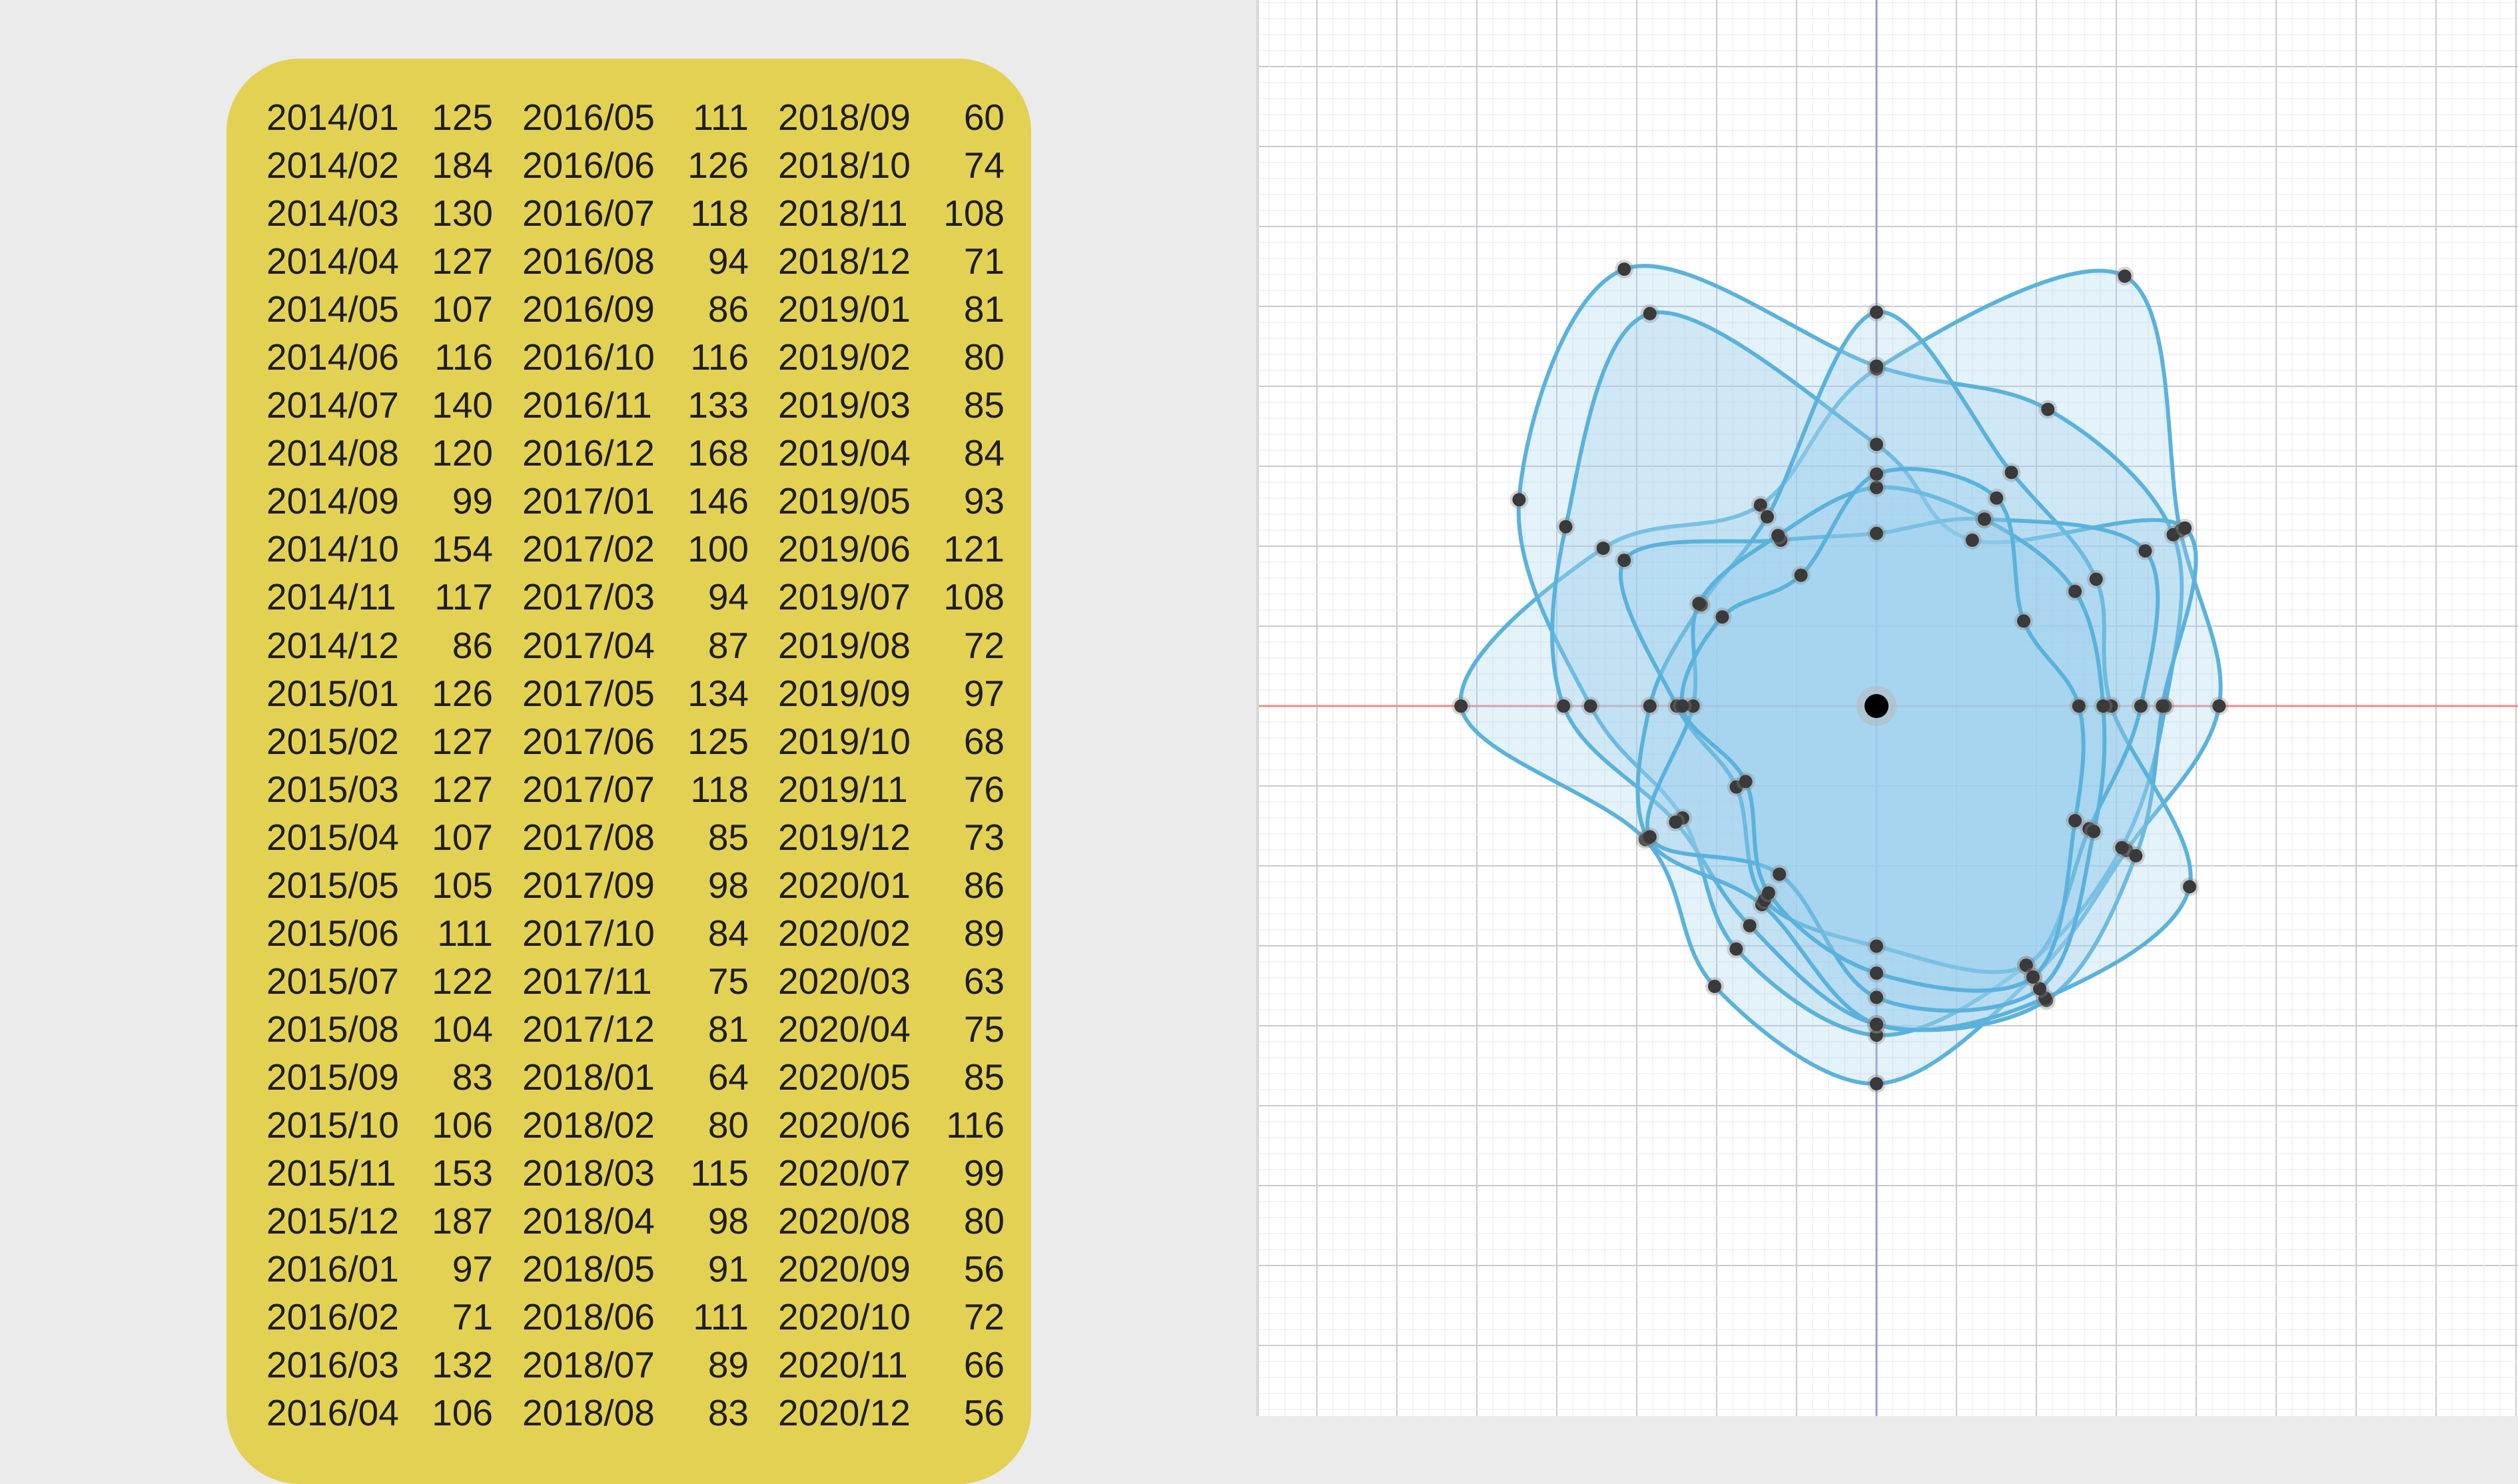 The width and height of the screenshot is (2518, 1484). I want to click on table-row: 2014/05 107, so click(379, 309).